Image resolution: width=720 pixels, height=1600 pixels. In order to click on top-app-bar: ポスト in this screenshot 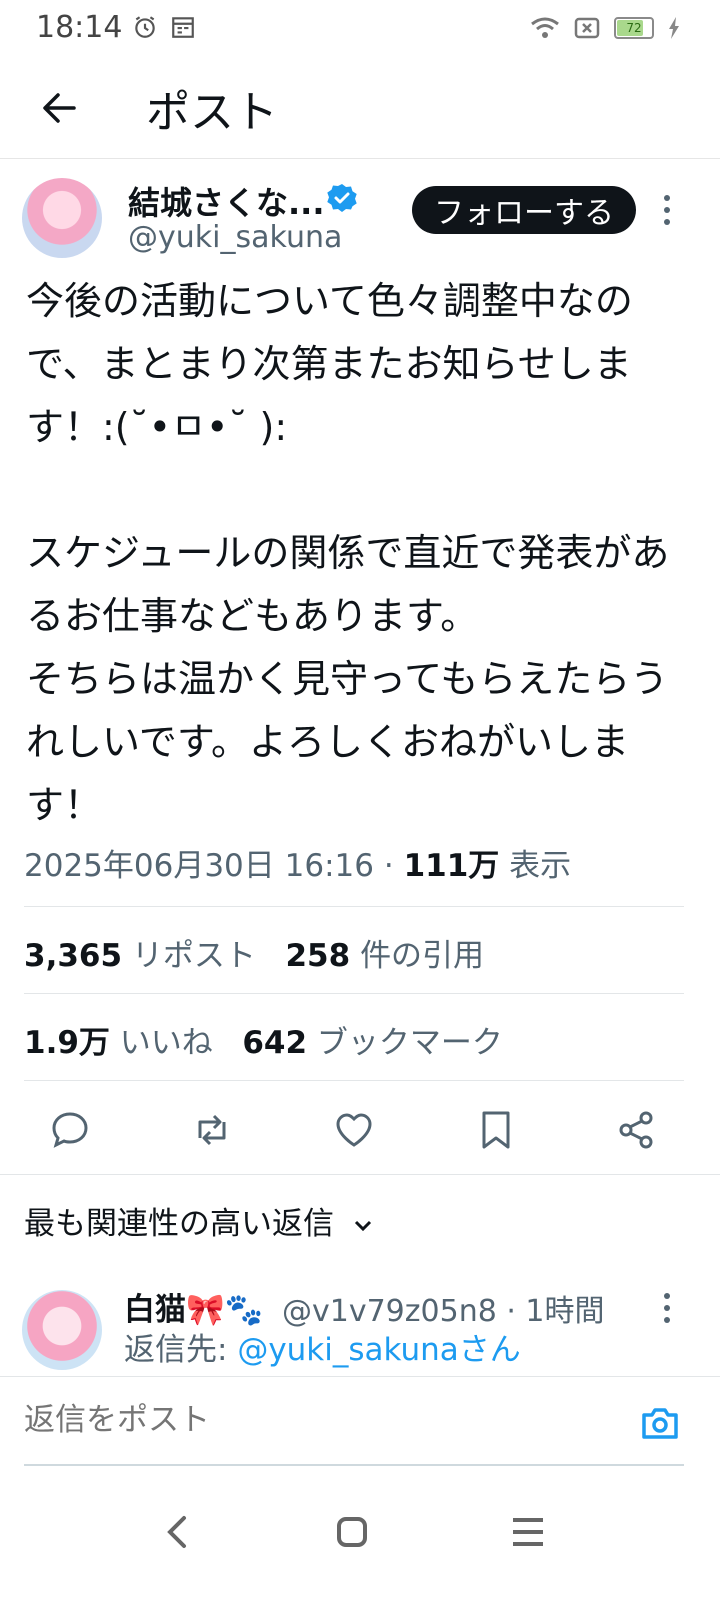, I will do `click(360, 110)`.